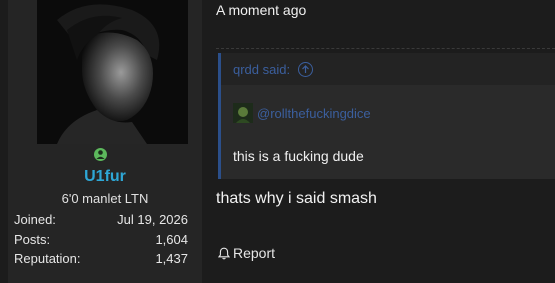 The height and width of the screenshot is (283, 555). Describe the element at coordinates (35, 219) in the screenshot. I see `stat-label: Joined:` at that location.